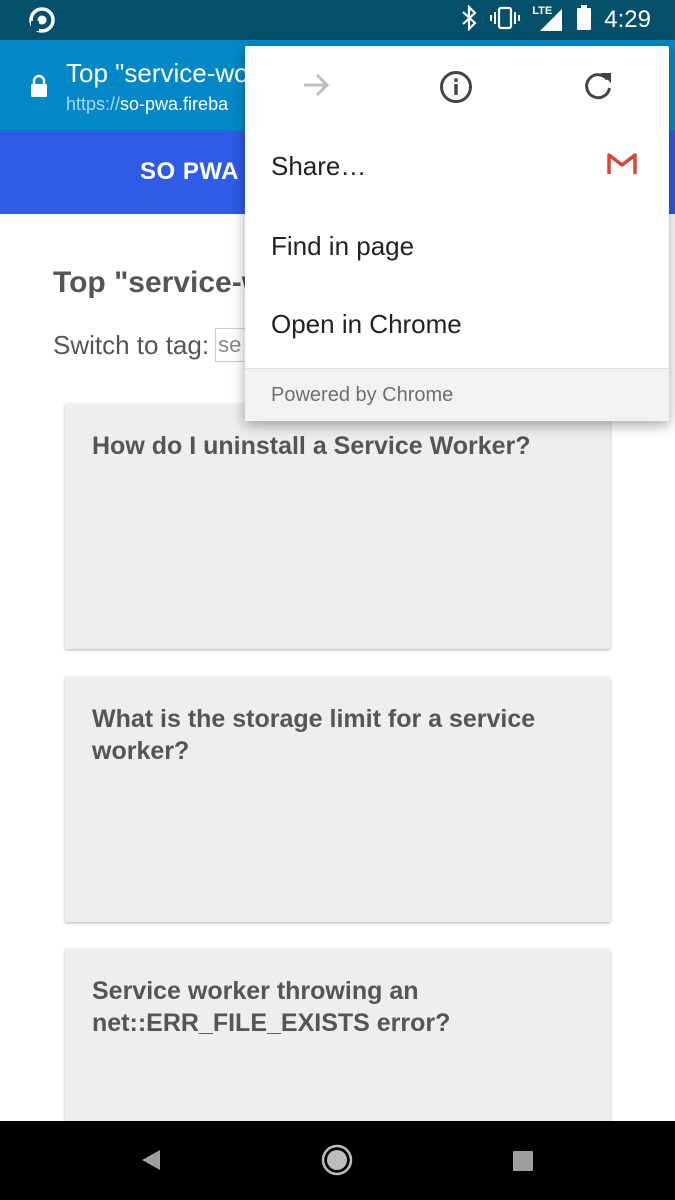 This screenshot has height=1200, width=675. What do you see at coordinates (151, 1162) in the screenshot?
I see `back-icon` at bounding box center [151, 1162].